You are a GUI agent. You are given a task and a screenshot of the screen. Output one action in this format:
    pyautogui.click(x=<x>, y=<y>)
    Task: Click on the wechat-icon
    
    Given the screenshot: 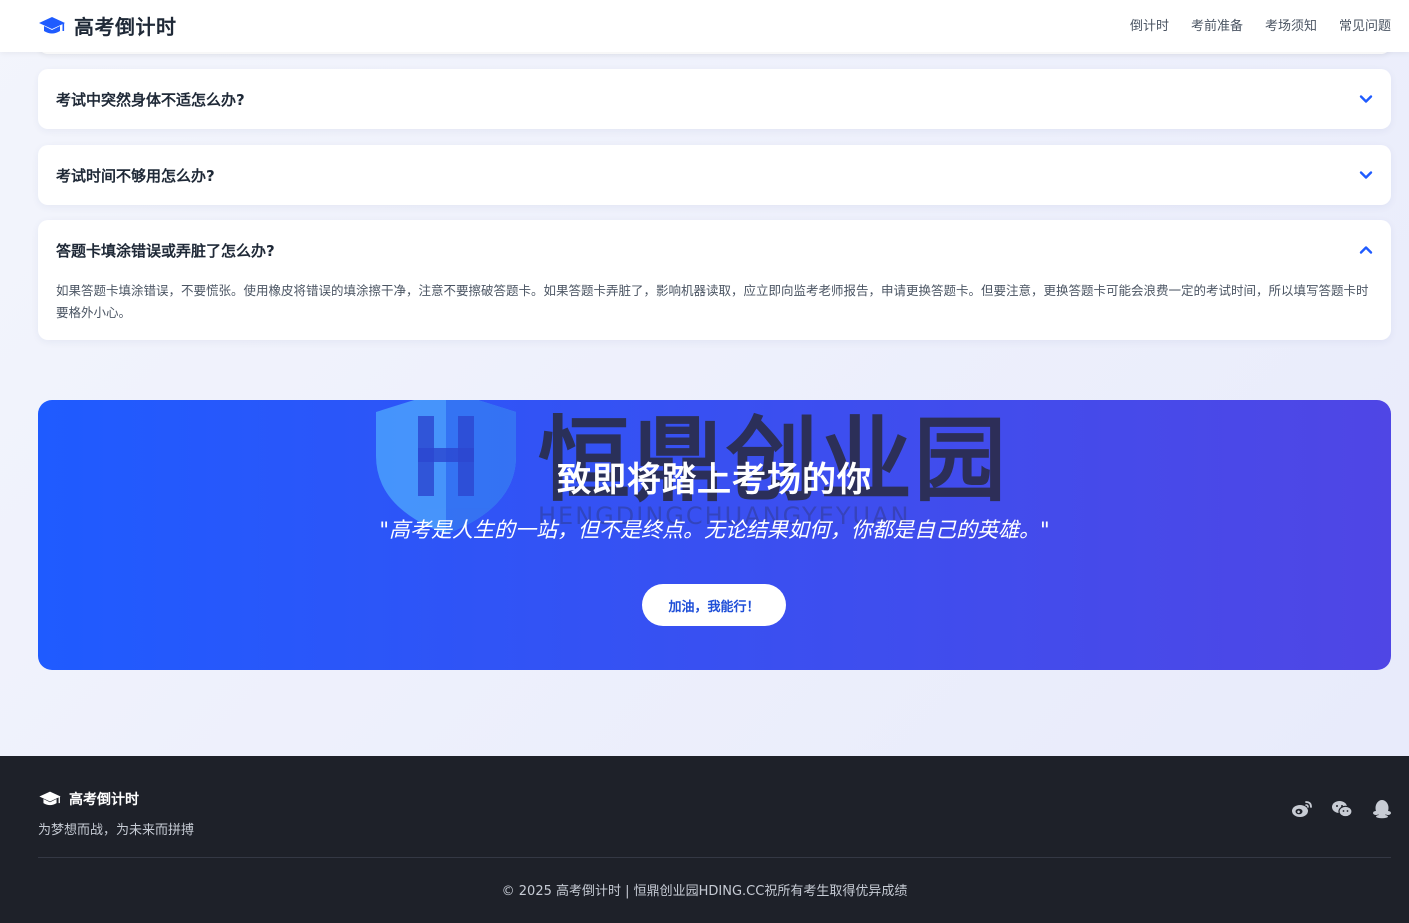 What is the action you would take?
    pyautogui.click(x=1342, y=809)
    